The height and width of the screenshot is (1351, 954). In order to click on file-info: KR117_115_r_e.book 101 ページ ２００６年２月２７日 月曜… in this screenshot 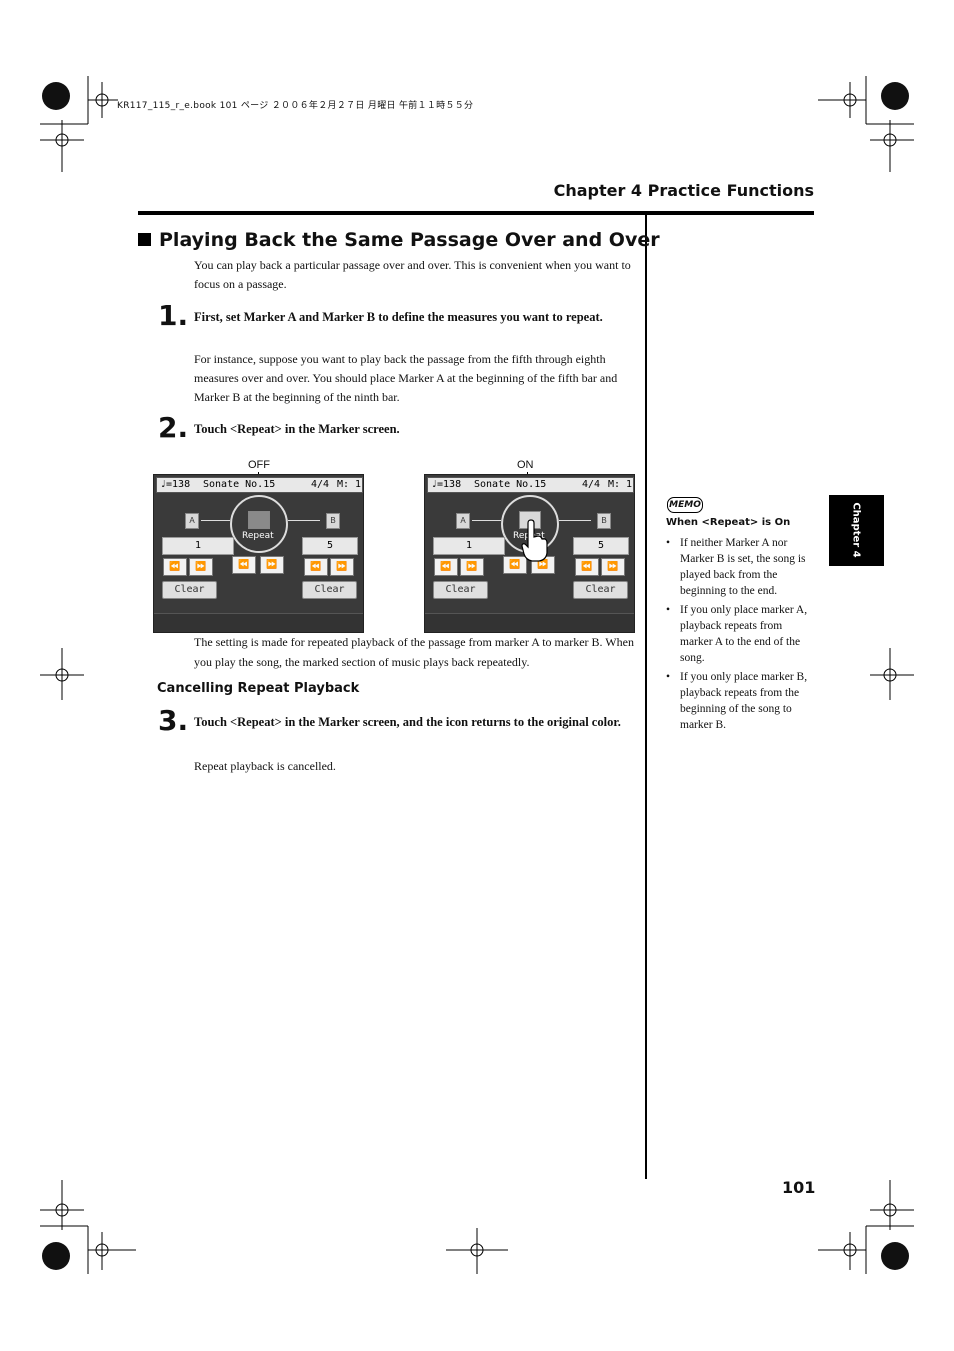, I will do `click(295, 106)`.